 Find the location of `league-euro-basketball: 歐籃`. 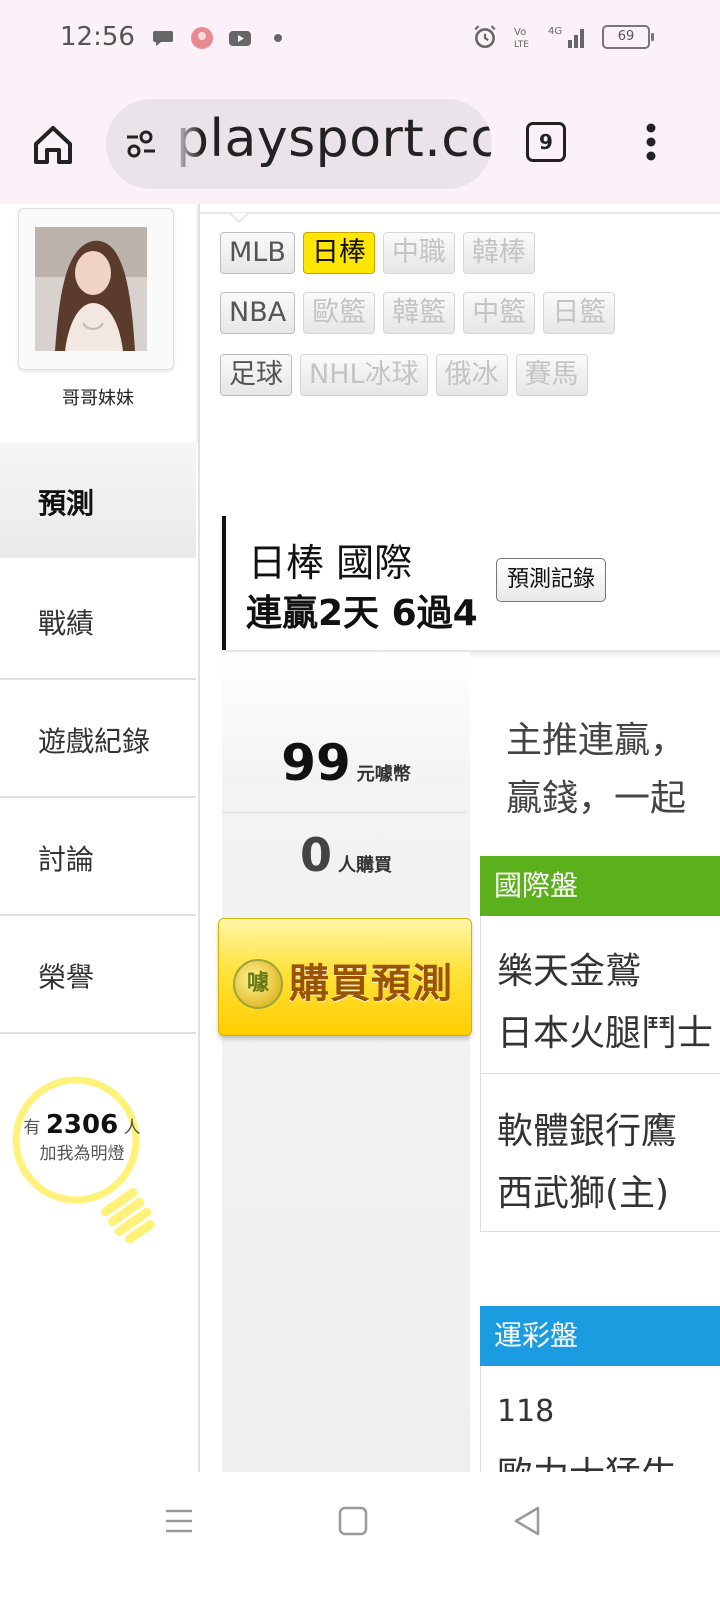

league-euro-basketball: 歐籃 is located at coordinates (339, 313).